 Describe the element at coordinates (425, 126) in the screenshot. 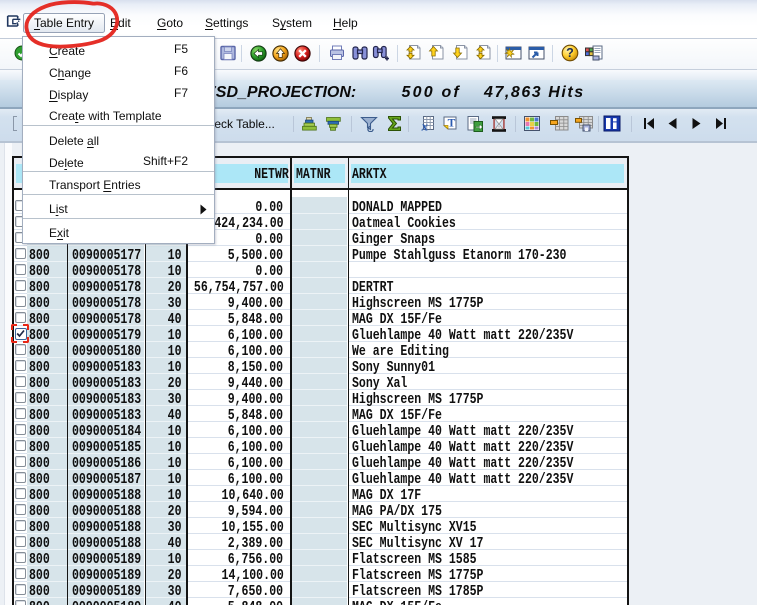

I see `svg-text: x` at that location.